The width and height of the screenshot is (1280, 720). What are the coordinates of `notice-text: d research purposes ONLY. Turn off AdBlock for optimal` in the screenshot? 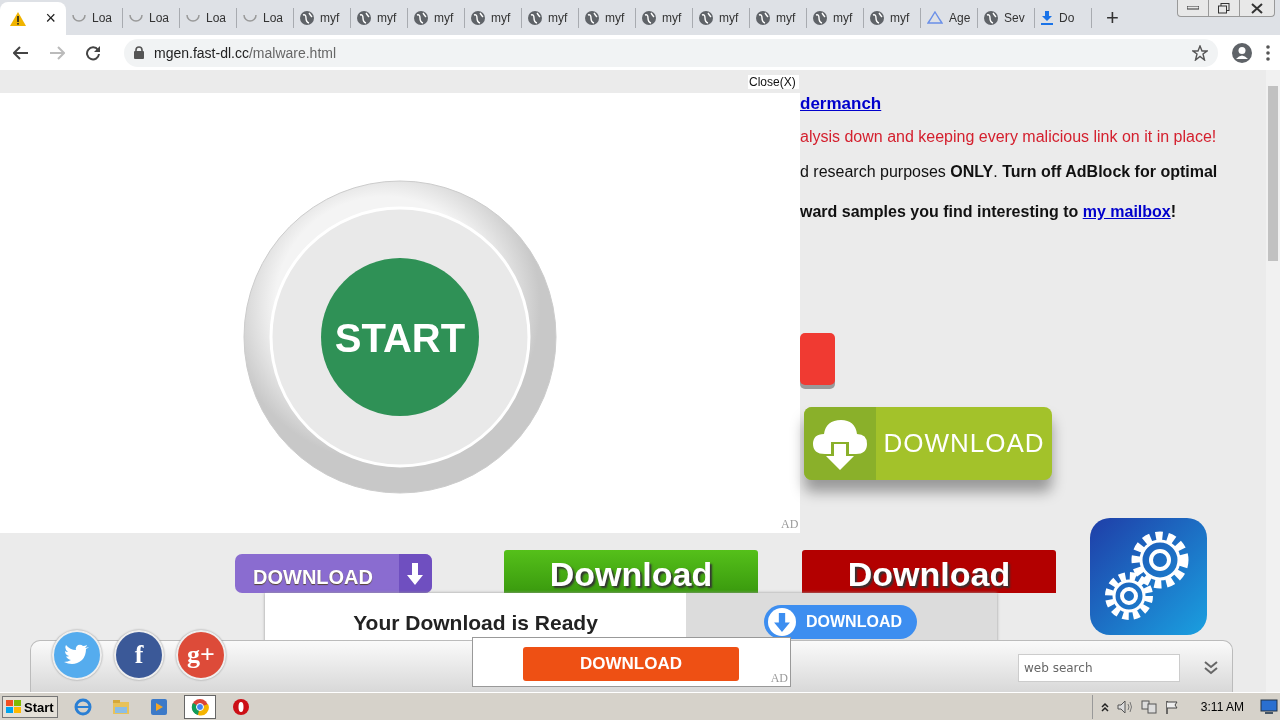 It's located at (1009, 172).